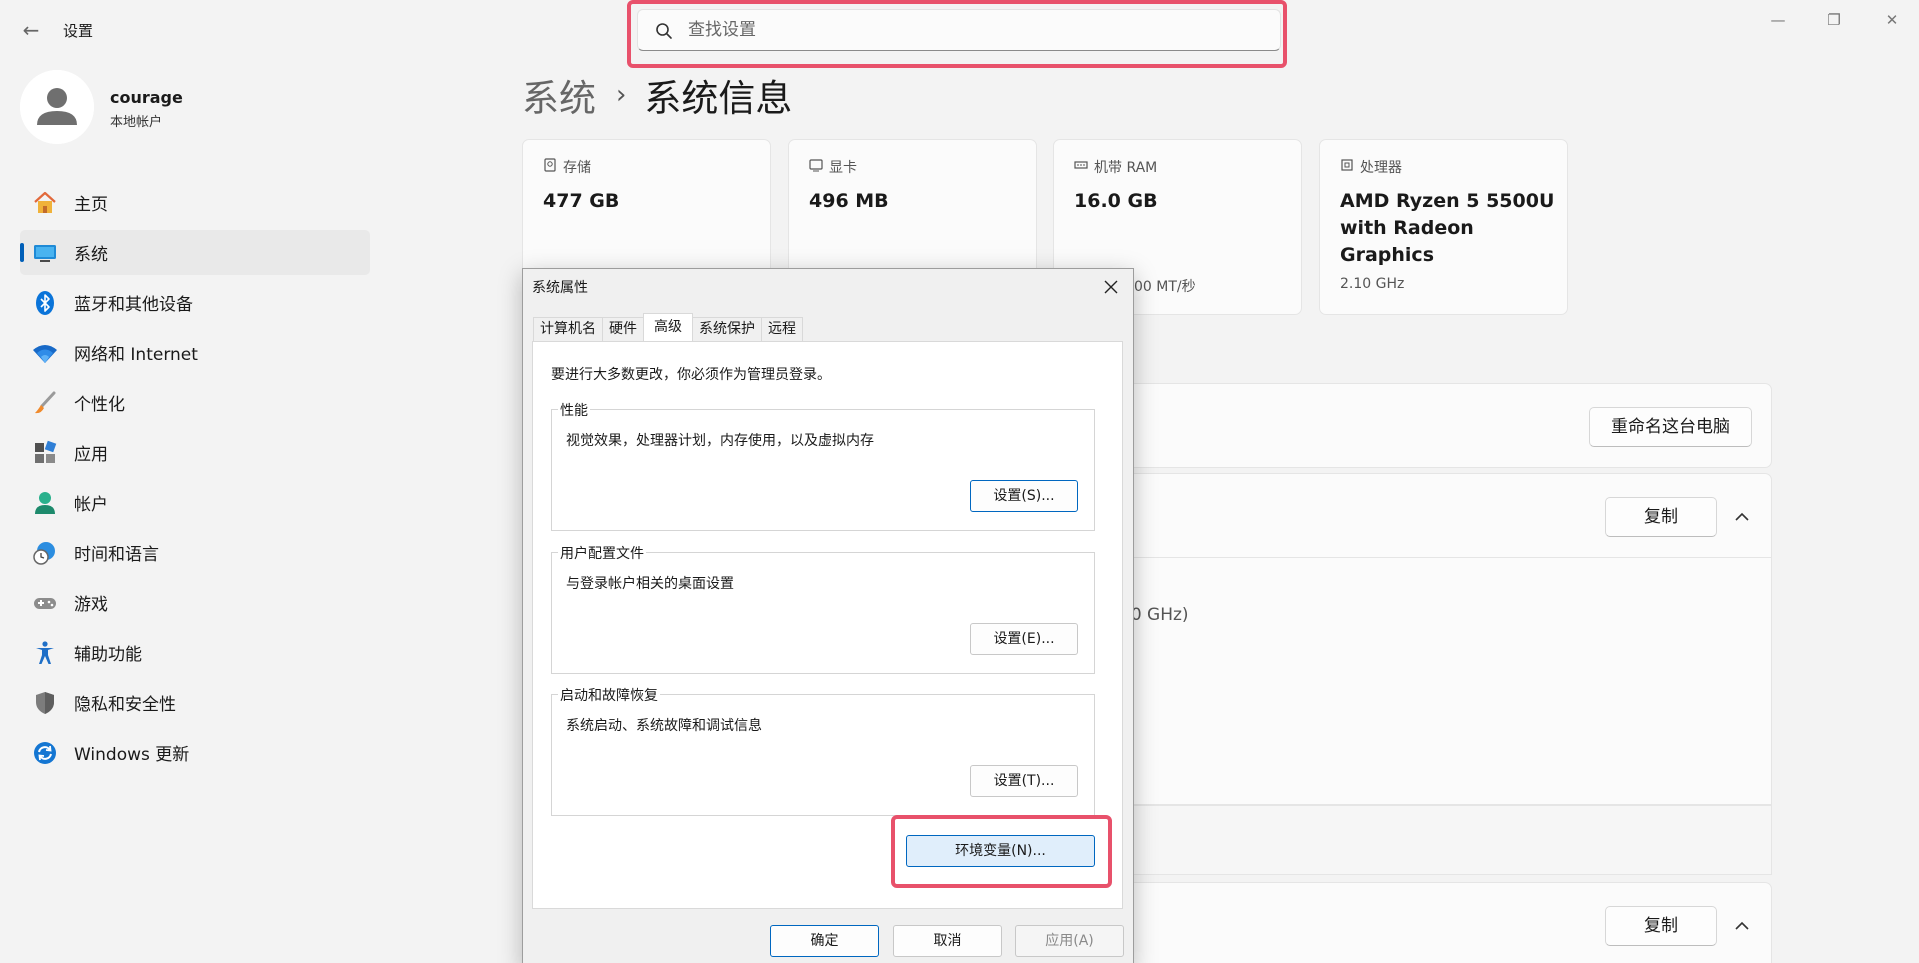 The image size is (1919, 963). I want to click on sidebar-item-personalization: 个性化, so click(195, 402).